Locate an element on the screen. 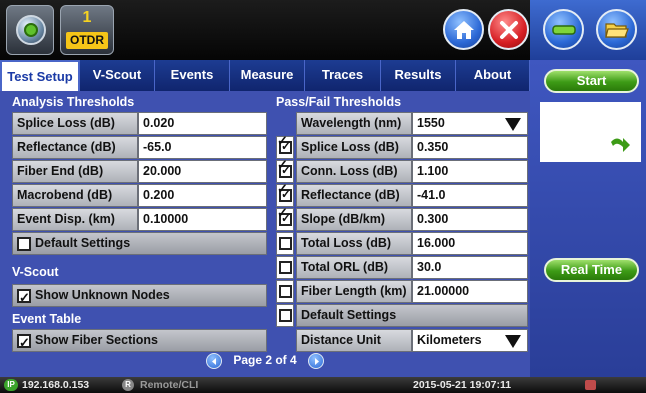 Image resolution: width=646 pixels, height=393 pixels. ip-address: 192.168.0.153 is located at coordinates (56, 385).